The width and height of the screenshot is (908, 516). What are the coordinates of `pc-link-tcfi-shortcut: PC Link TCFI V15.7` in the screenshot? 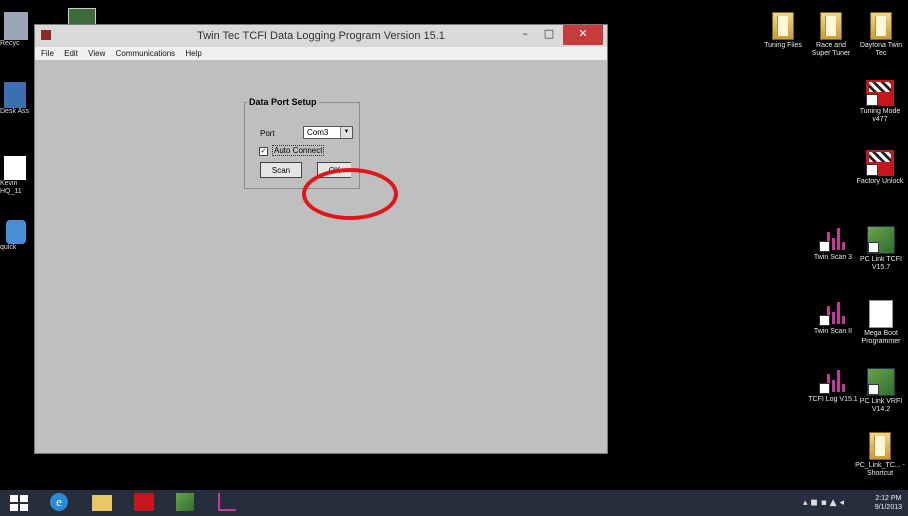 It's located at (881, 249).